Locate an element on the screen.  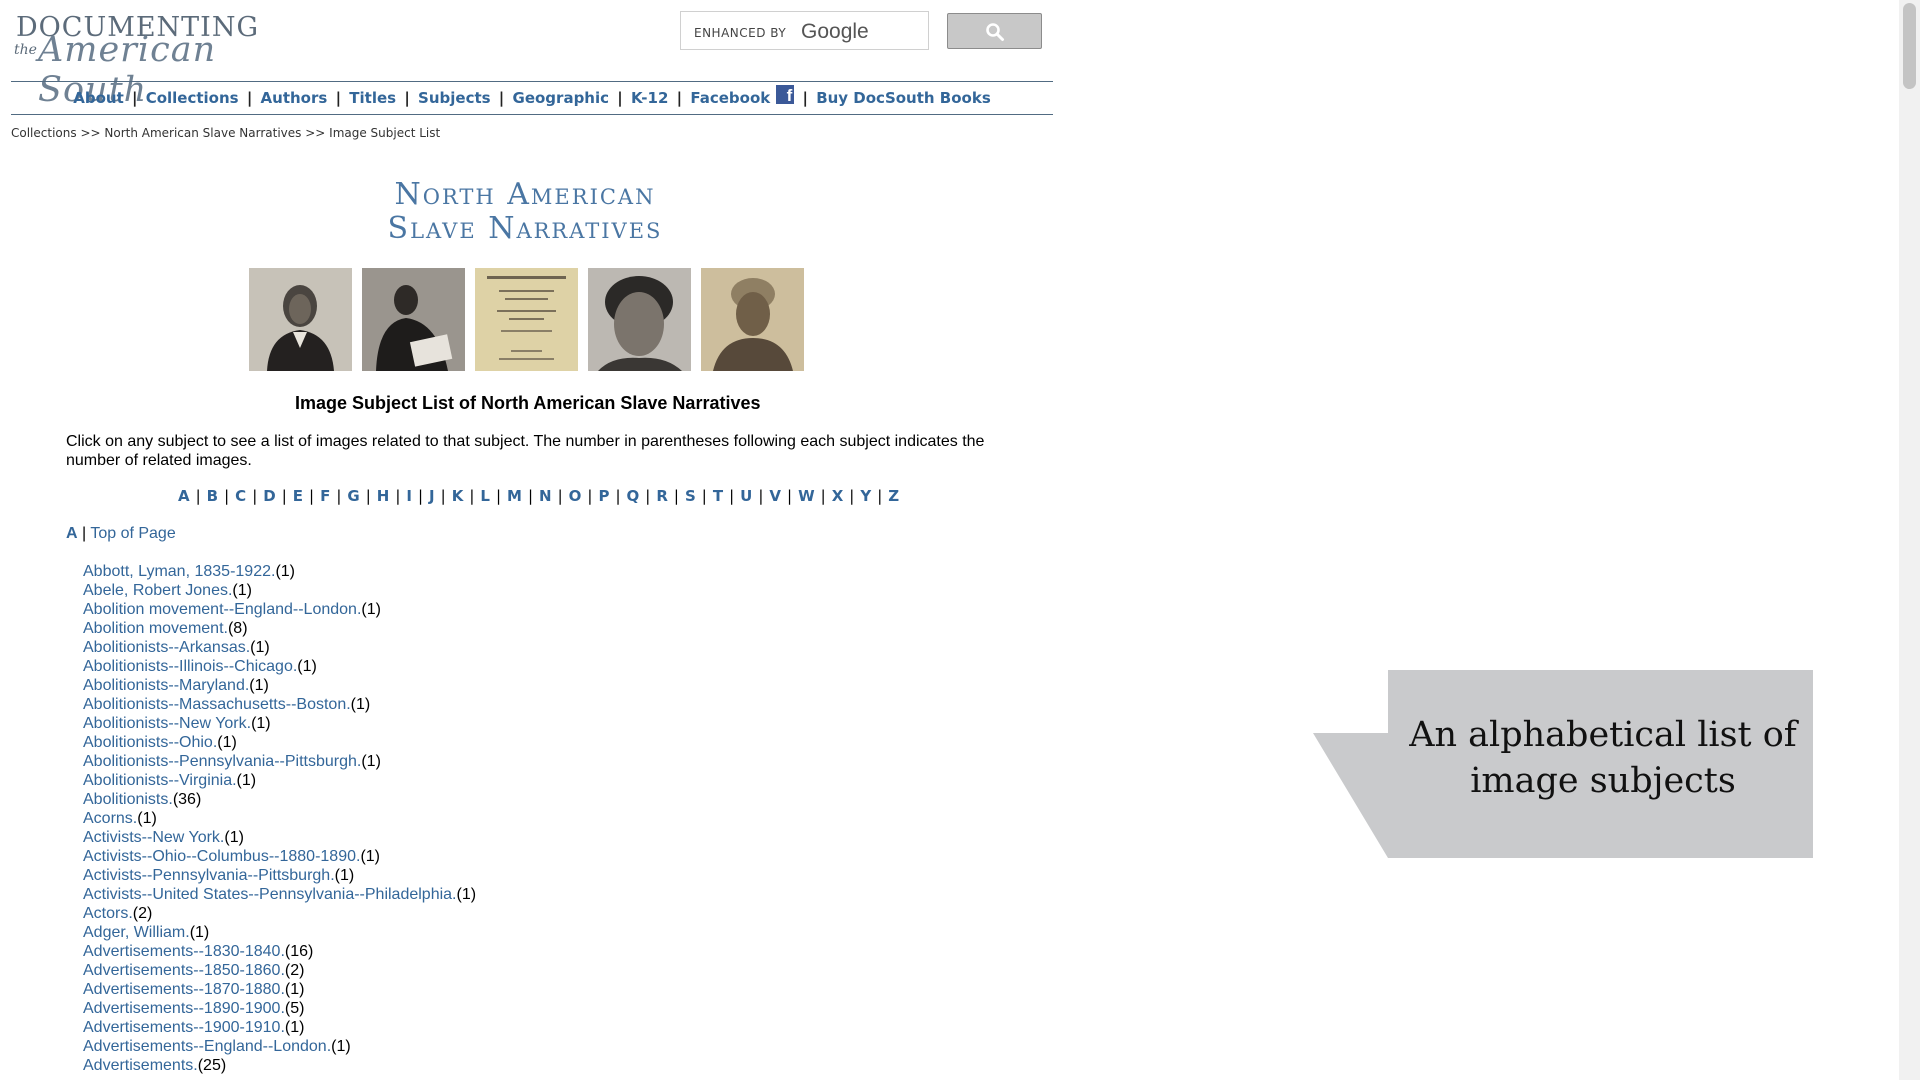
subject-link: Acorns. is located at coordinates (110, 818).